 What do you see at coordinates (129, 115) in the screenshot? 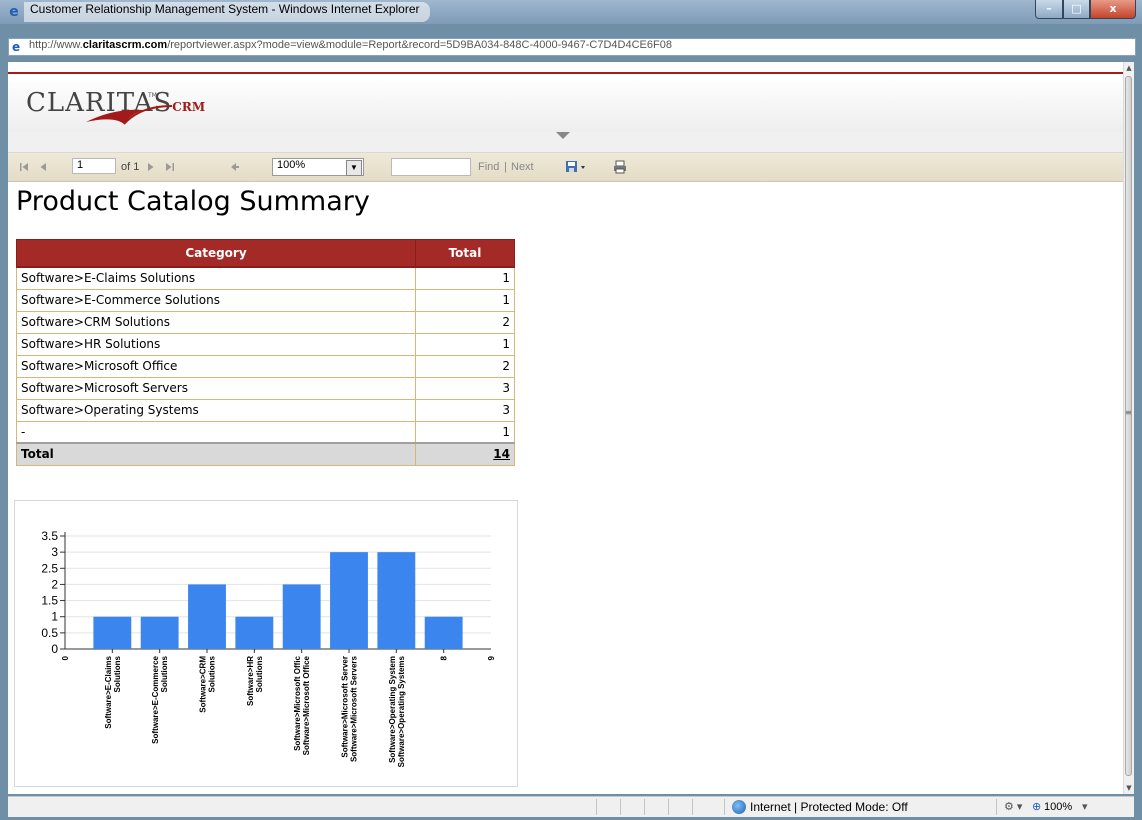
I see `logo-swoosh-icon` at bounding box center [129, 115].